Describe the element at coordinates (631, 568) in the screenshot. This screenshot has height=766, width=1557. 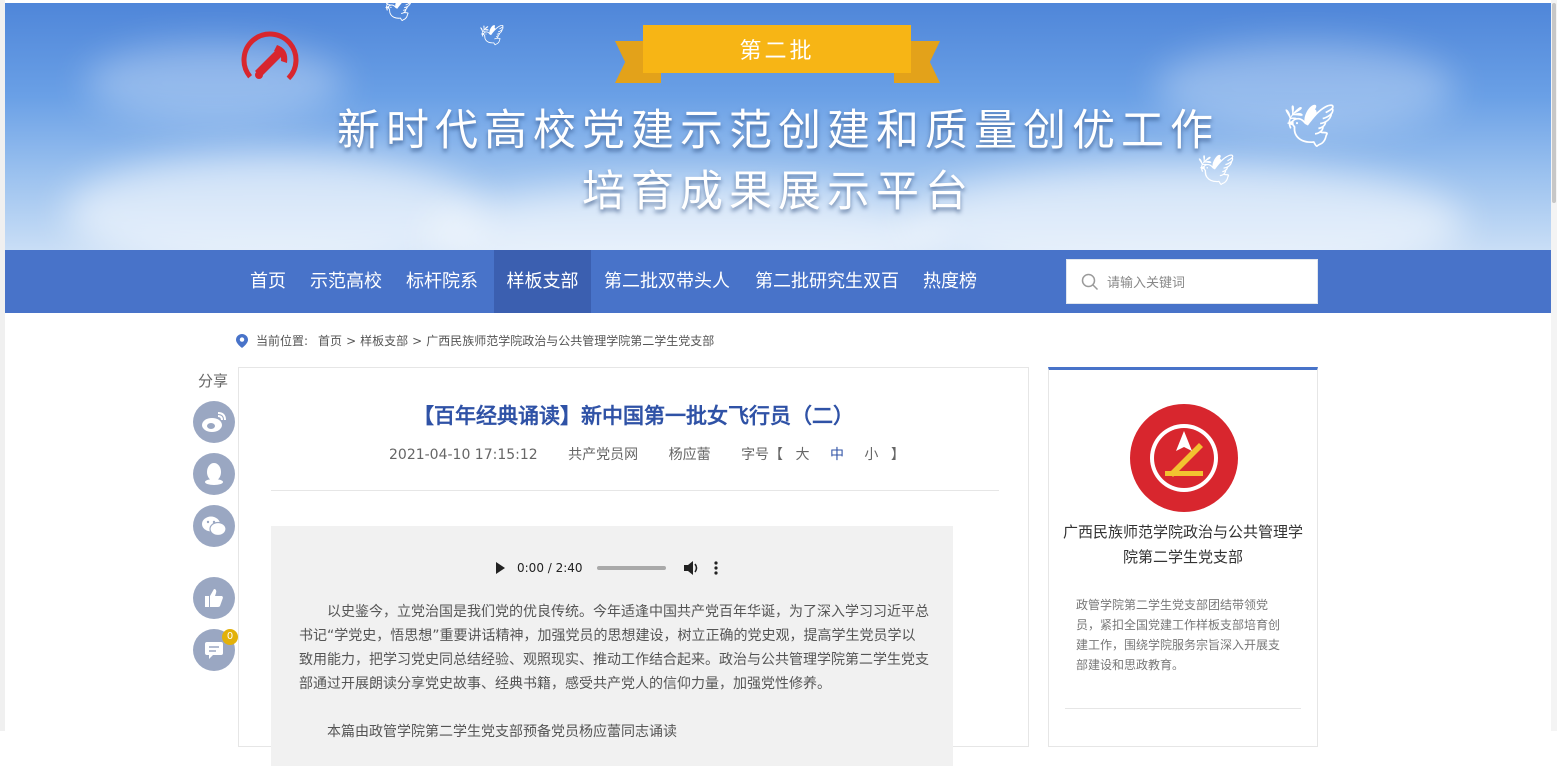
I see `audio-progress-bar` at that location.